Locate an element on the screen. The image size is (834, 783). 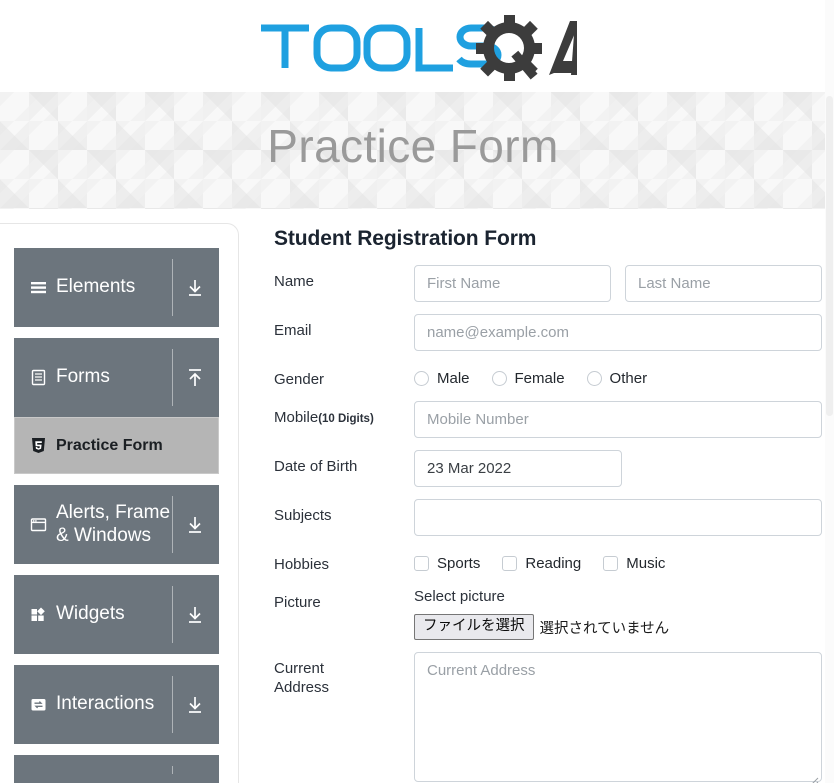
last-name-input is located at coordinates (723, 283).